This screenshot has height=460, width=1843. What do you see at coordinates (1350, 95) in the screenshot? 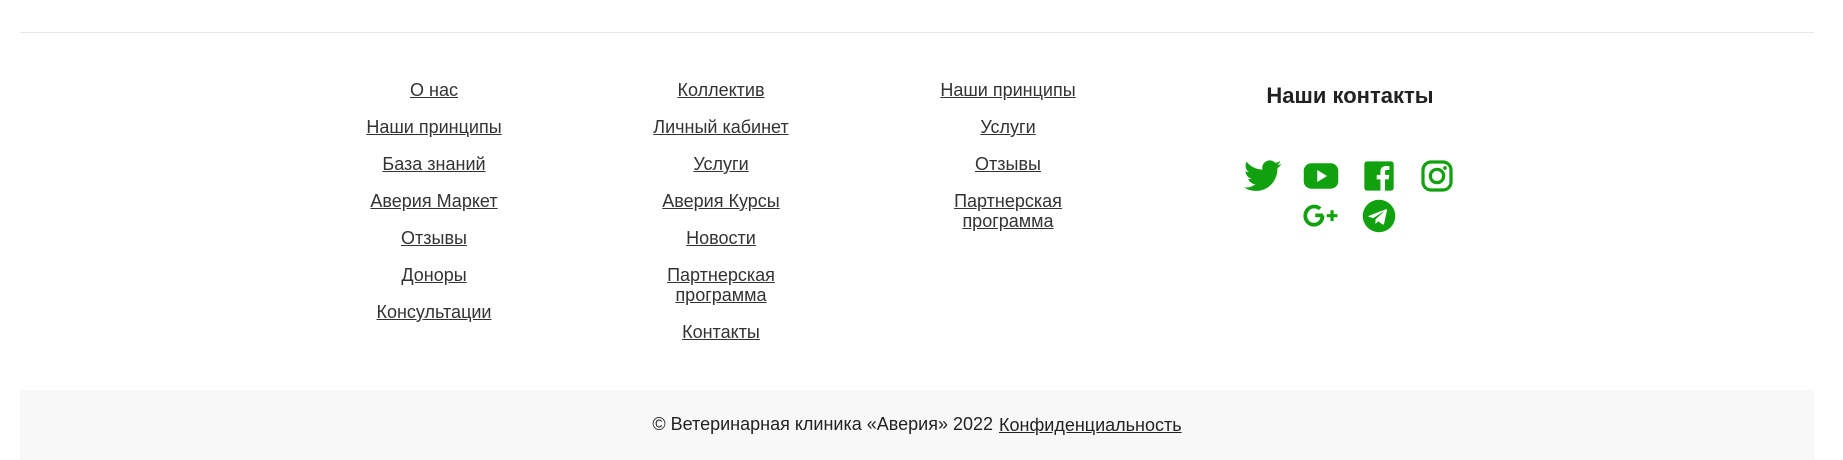
I see `contacts-title: Наши контакты` at bounding box center [1350, 95].